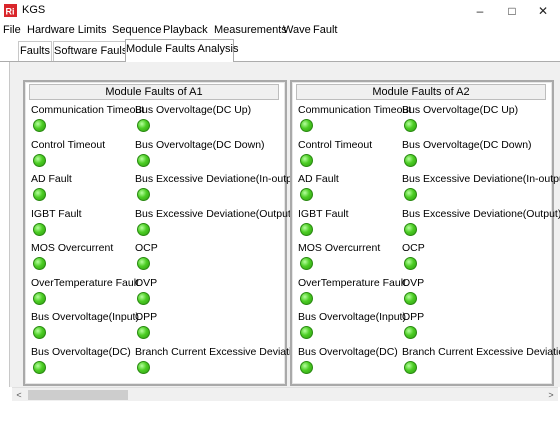 This screenshot has width=560, height=421. Describe the element at coordinates (280, 11) in the screenshot. I see `title-bar: Ri KGS – □ ✕` at that location.